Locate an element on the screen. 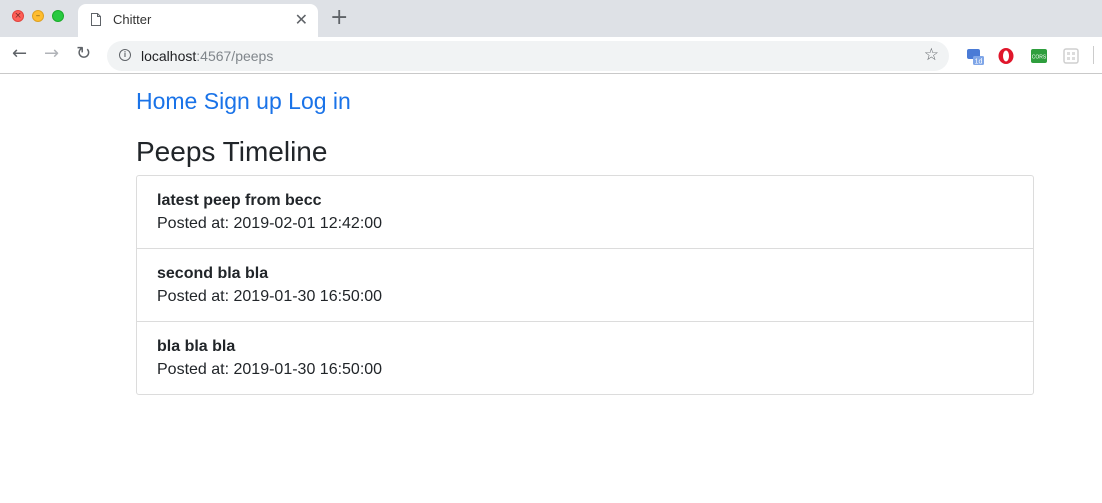 The width and height of the screenshot is (1102, 503). peep-text: bla bla bla is located at coordinates (196, 346).